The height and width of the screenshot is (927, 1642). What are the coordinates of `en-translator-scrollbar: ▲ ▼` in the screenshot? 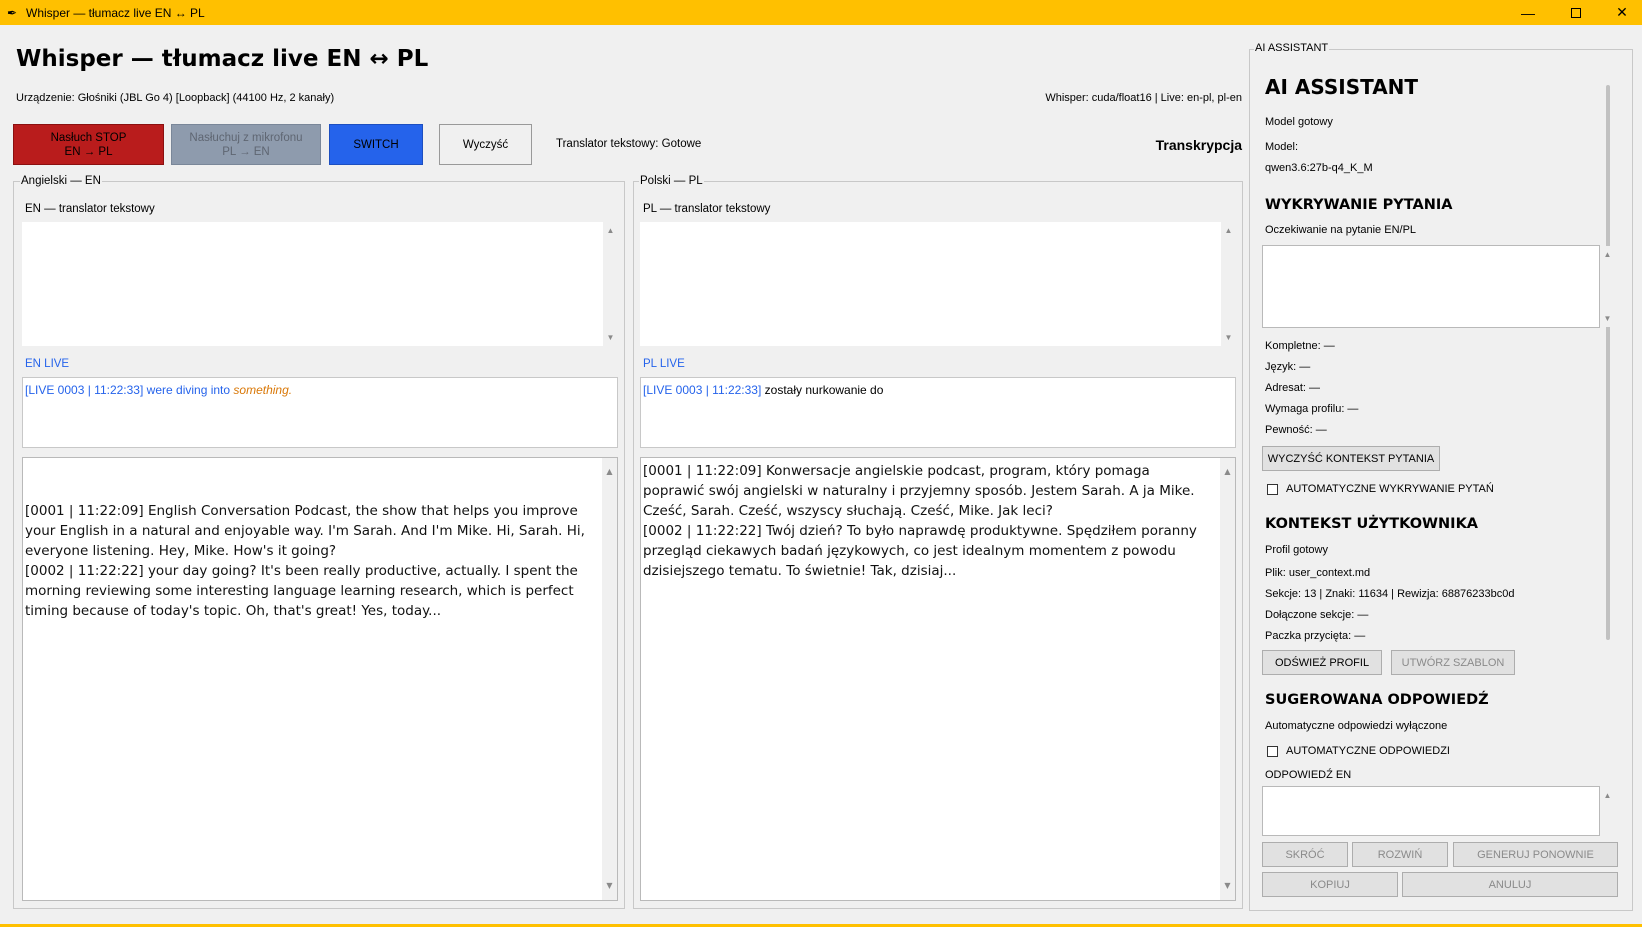 It's located at (610, 284).